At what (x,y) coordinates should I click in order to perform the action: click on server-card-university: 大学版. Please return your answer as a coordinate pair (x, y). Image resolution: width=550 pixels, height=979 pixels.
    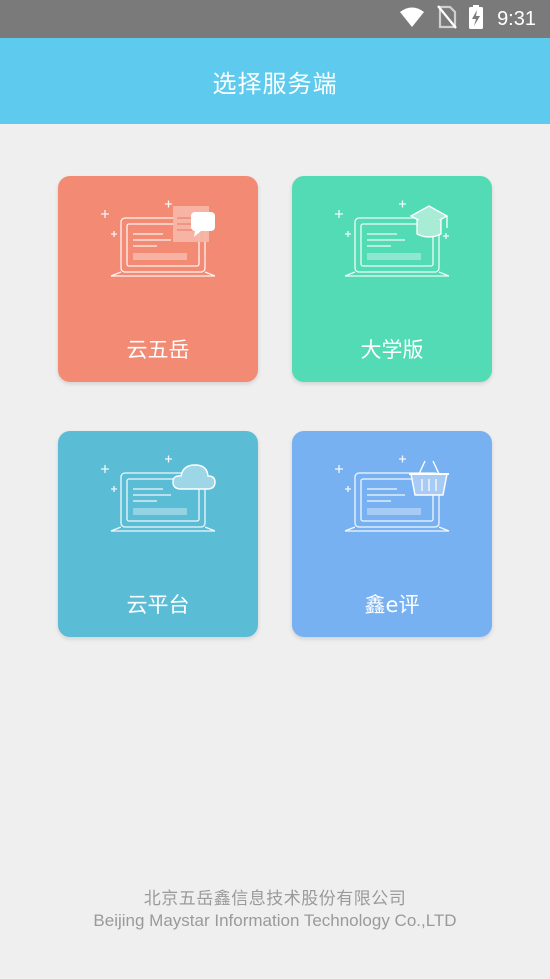
    Looking at the image, I should click on (392, 279).